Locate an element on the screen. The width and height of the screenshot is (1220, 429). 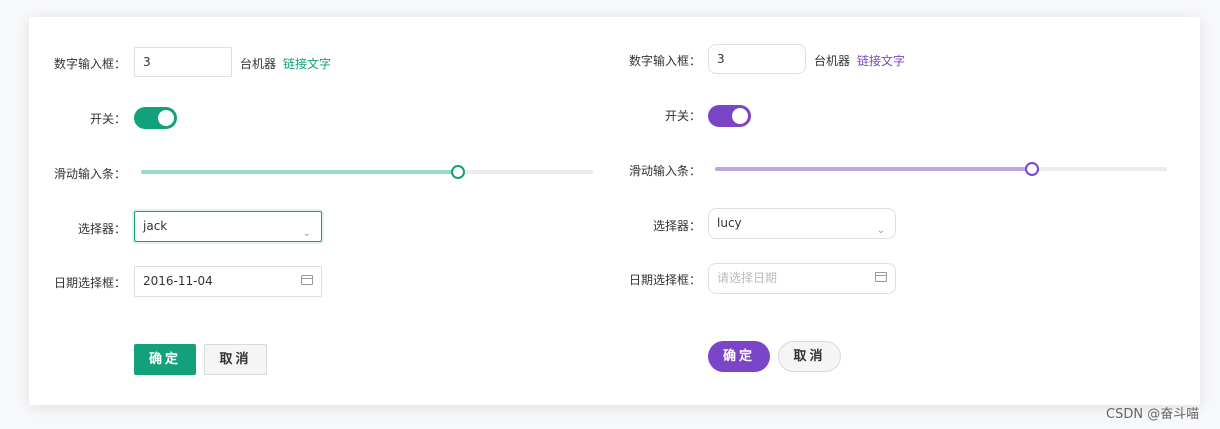
select-input: jack ⌄ is located at coordinates (228, 226).